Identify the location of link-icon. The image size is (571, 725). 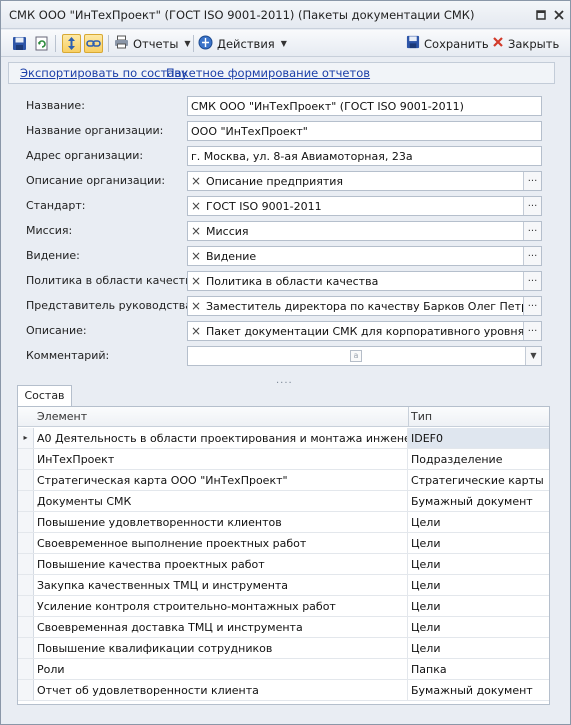
(93, 43).